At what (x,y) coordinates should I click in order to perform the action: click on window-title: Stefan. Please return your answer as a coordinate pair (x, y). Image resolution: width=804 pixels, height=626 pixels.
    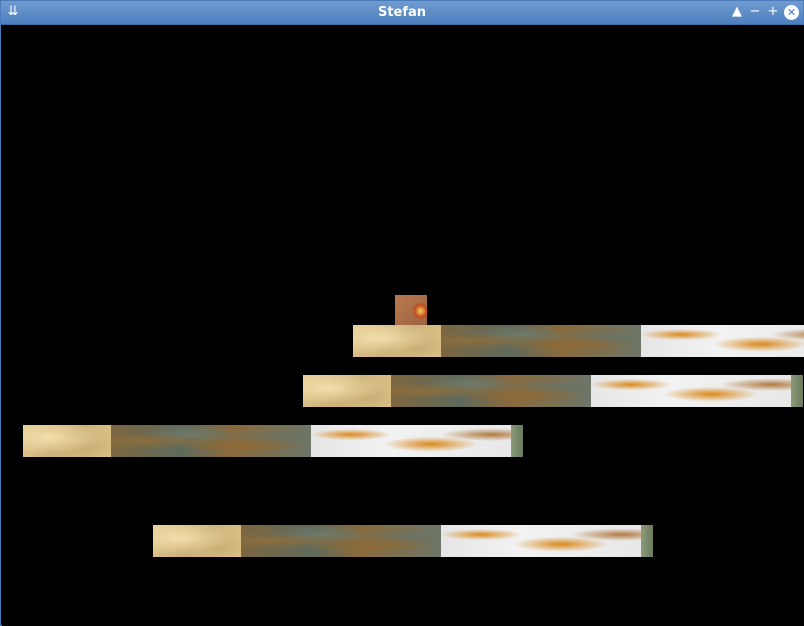
    Looking at the image, I should click on (402, 12).